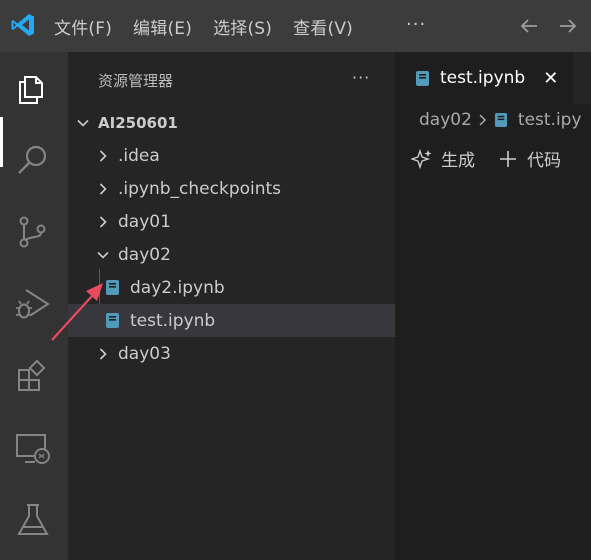 The height and width of the screenshot is (560, 591). I want to click on tree-root-folder: AI250601, so click(231, 122).